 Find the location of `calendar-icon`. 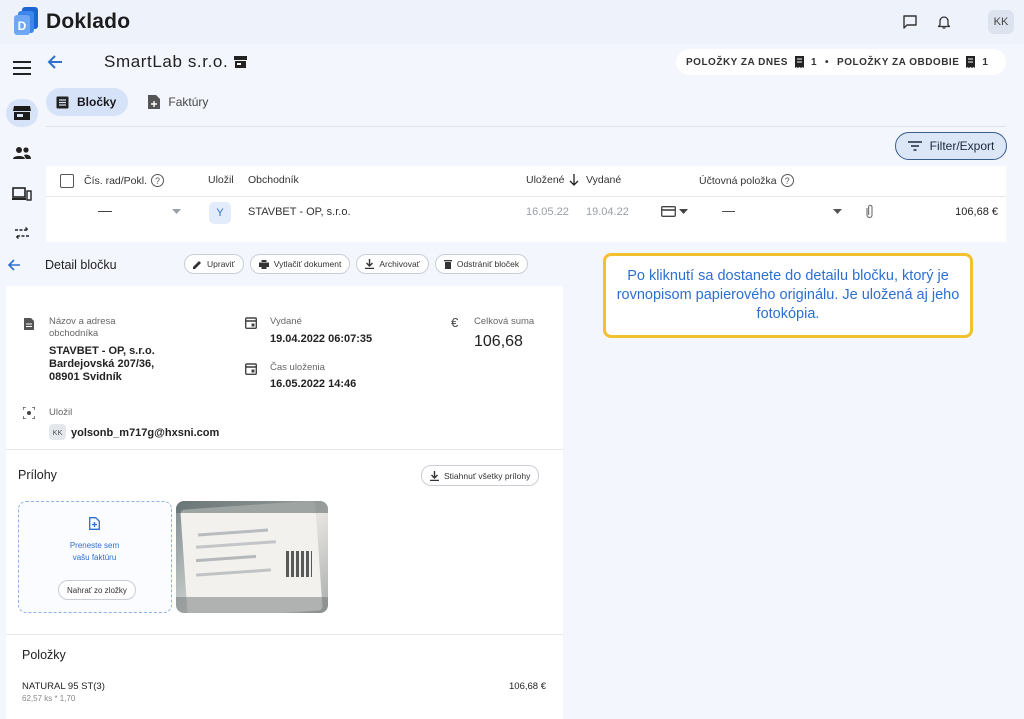

calendar-icon is located at coordinates (251, 369).